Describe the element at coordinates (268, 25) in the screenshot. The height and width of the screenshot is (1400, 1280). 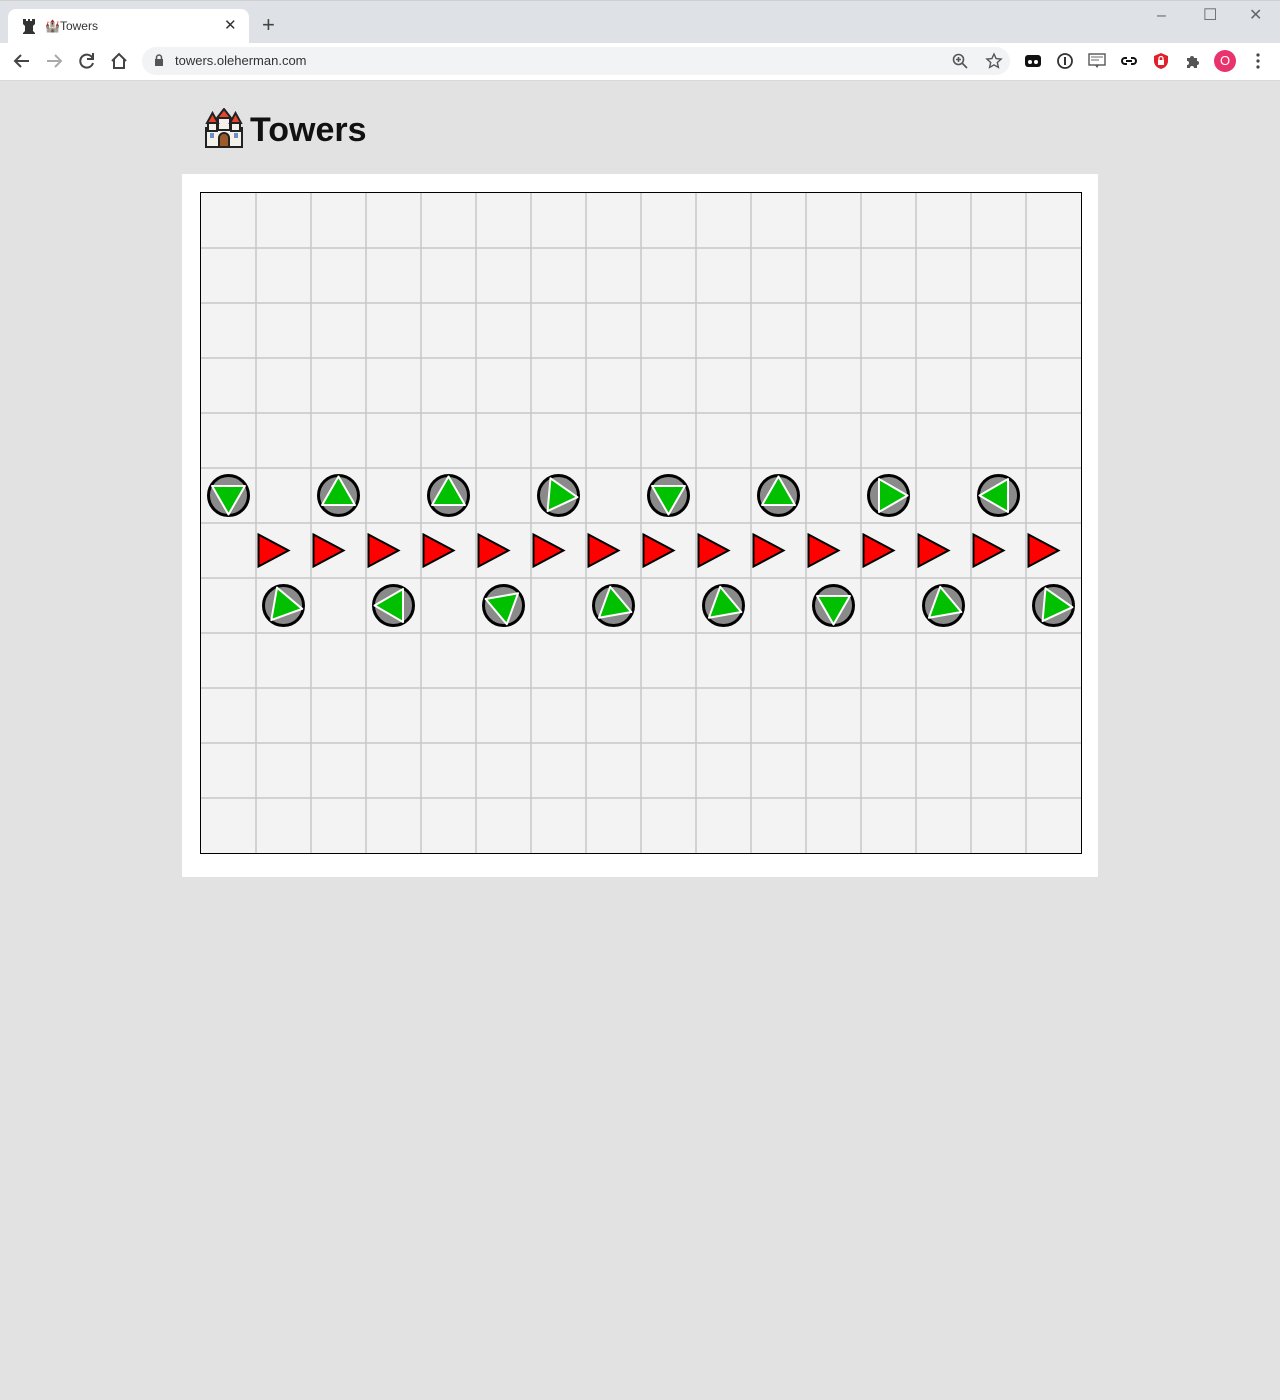
I see `new-tab-icon: +` at that location.